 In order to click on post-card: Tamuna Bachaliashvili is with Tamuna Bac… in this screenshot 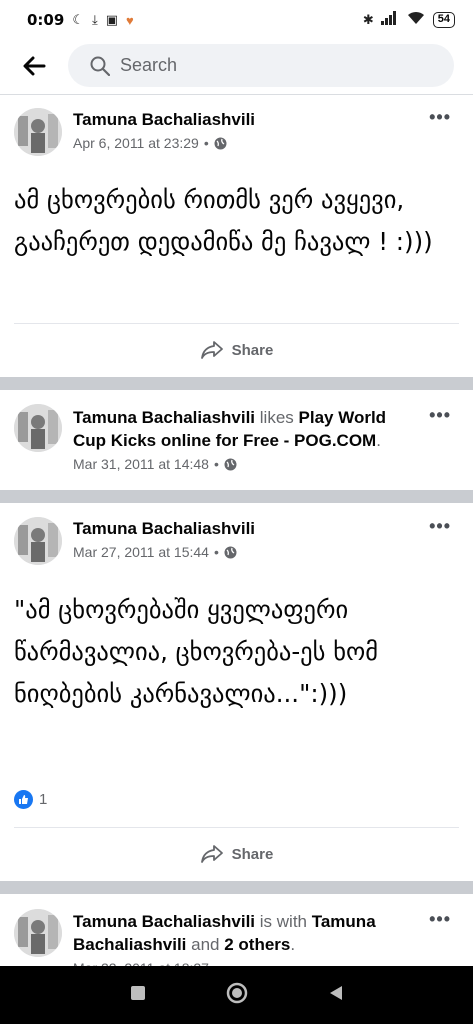, I will do `click(236, 930)`.